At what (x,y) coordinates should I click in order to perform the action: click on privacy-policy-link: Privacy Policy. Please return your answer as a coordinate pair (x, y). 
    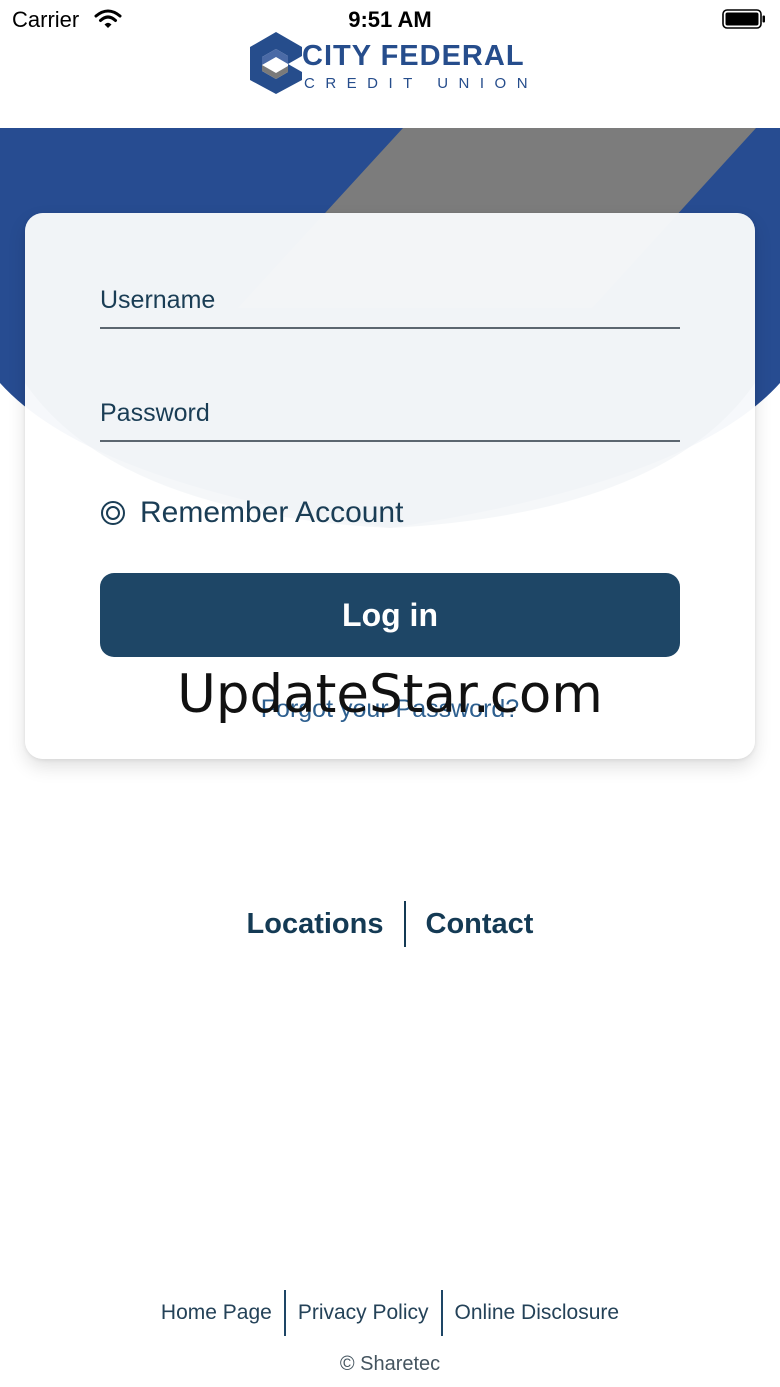
    Looking at the image, I should click on (363, 1313).